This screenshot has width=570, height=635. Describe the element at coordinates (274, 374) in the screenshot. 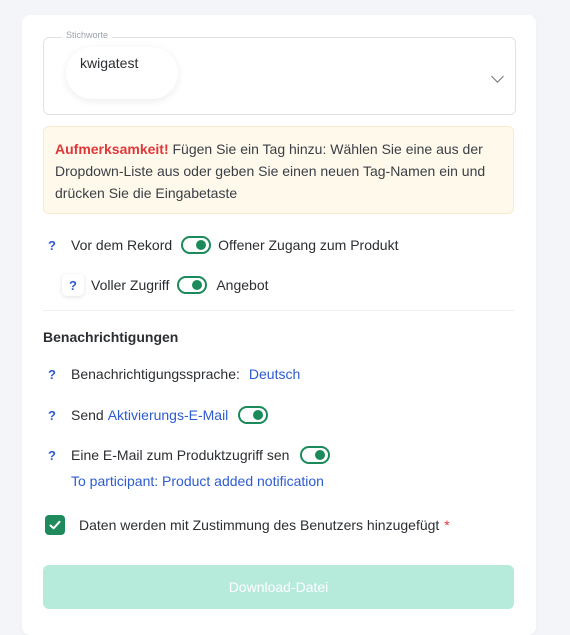

I see `language-link: Deutsch` at that location.